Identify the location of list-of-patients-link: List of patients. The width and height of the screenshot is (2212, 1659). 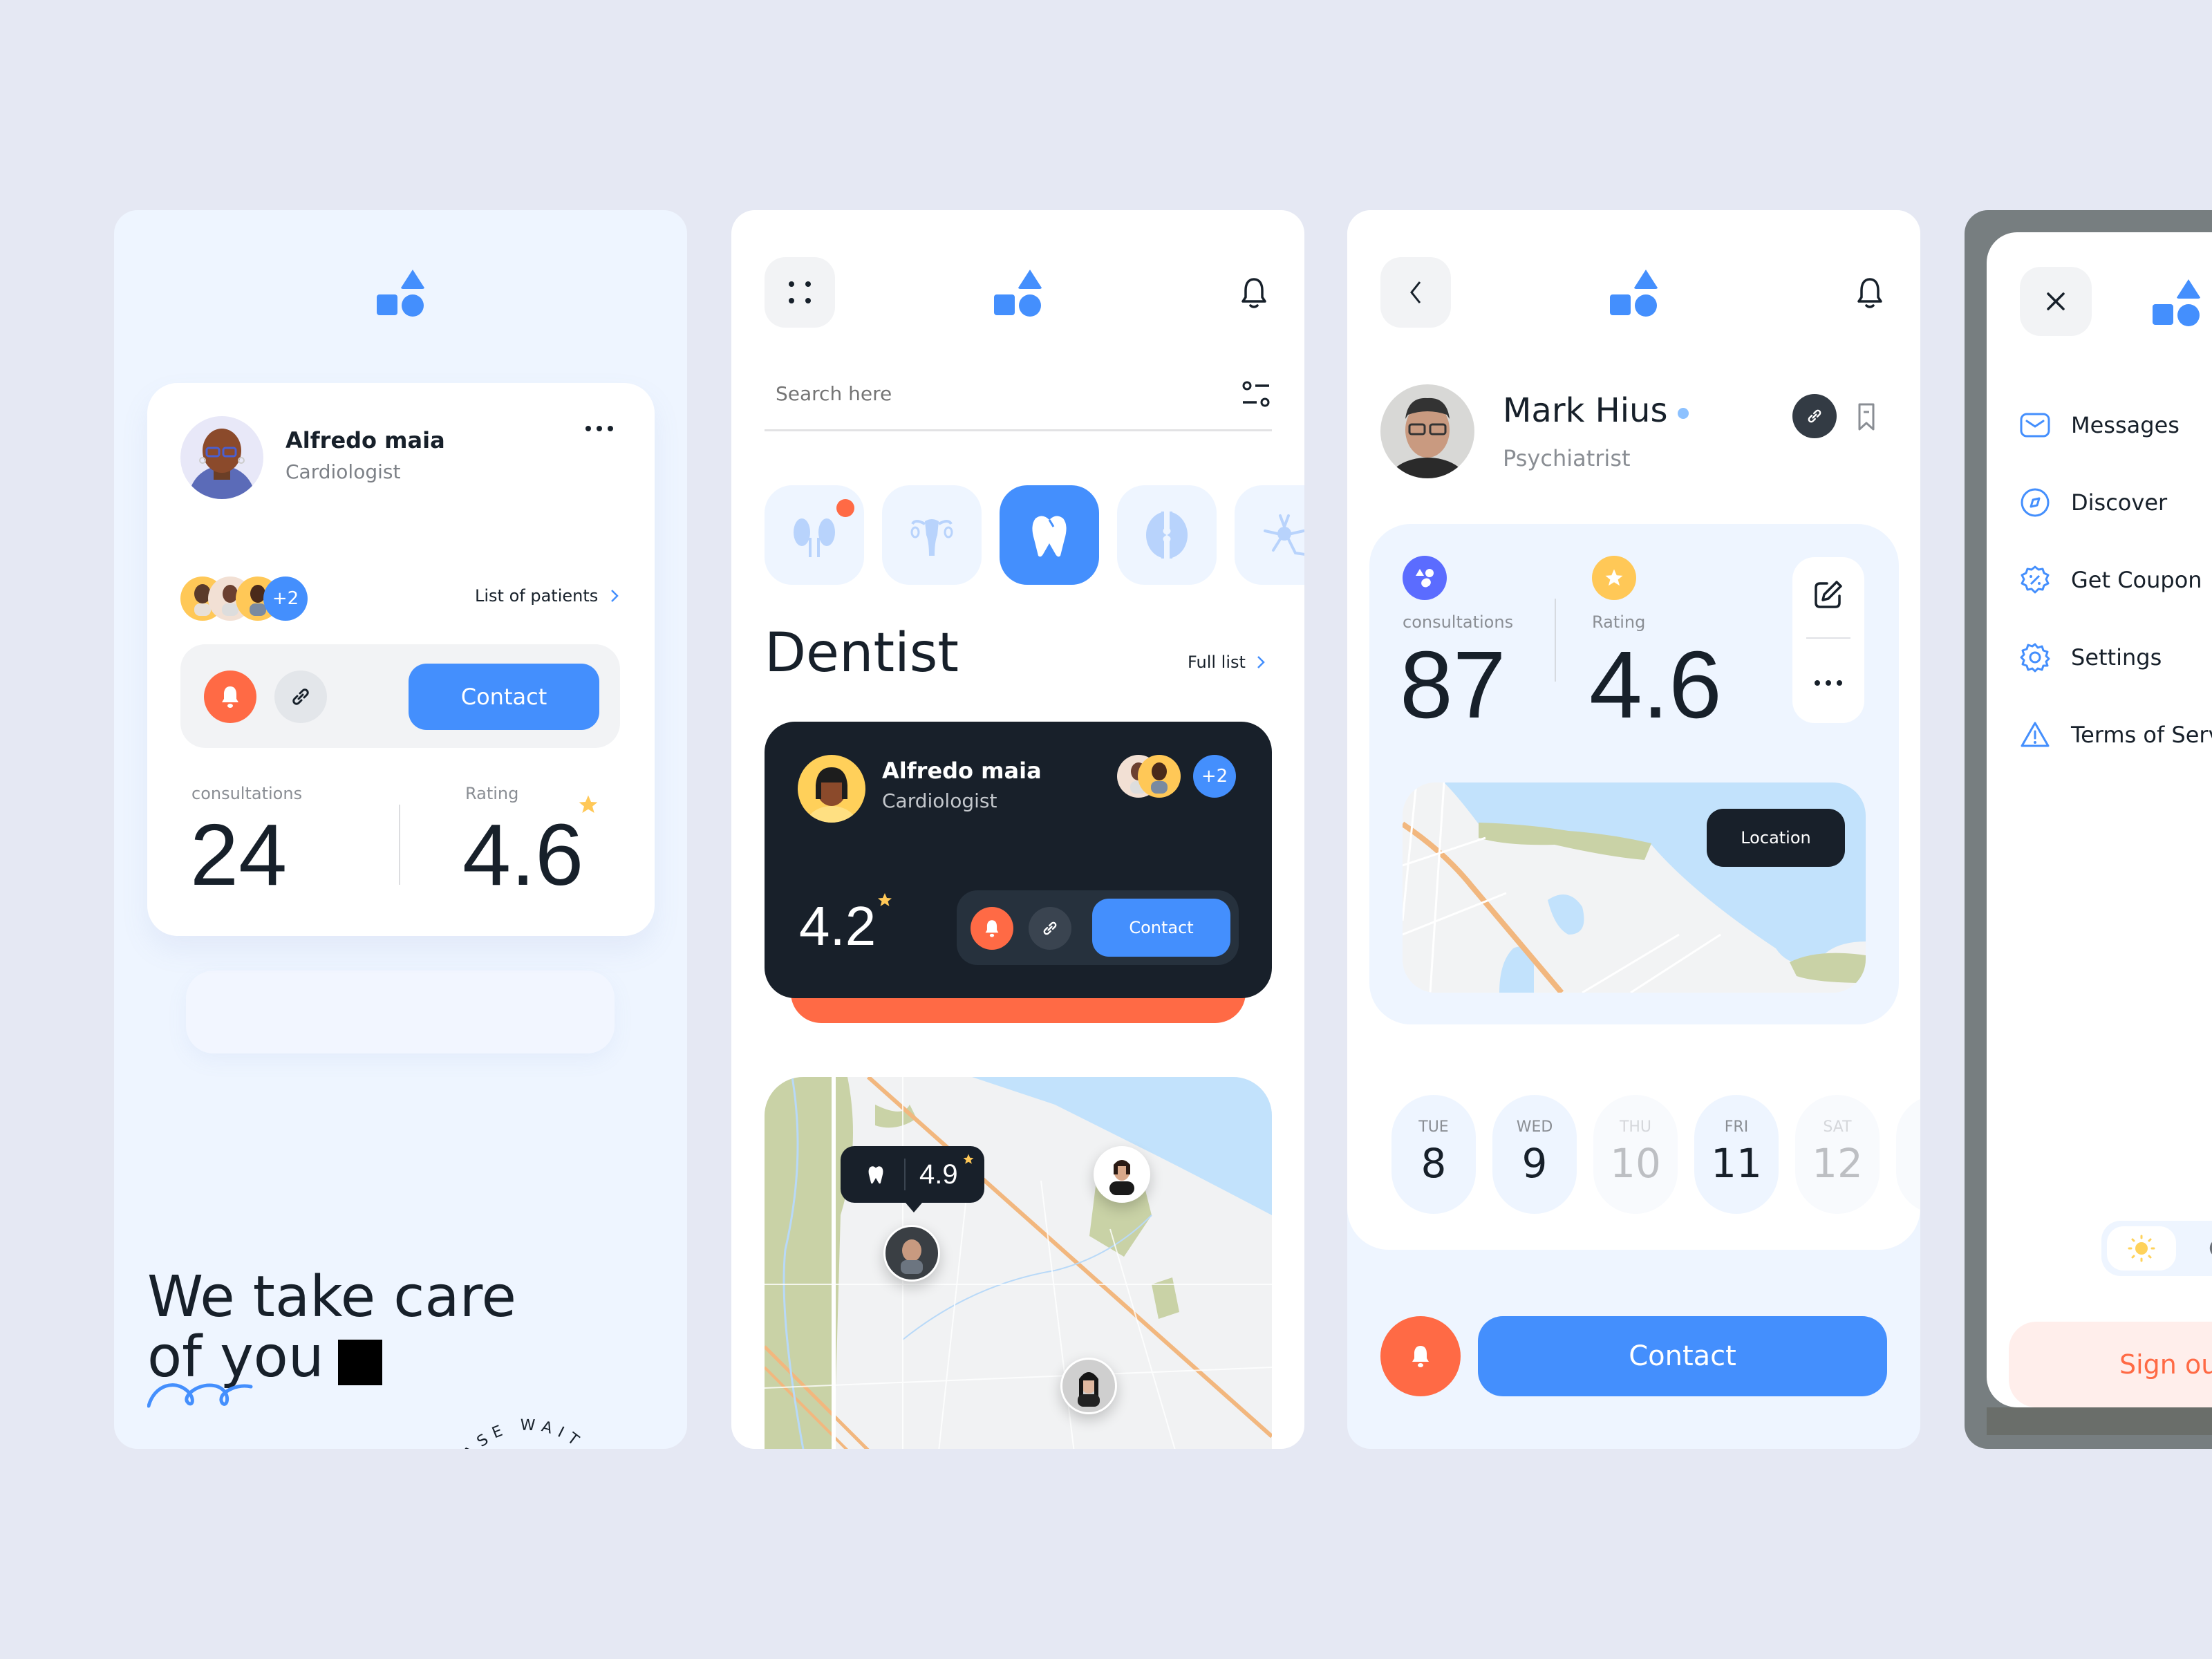
(547, 596).